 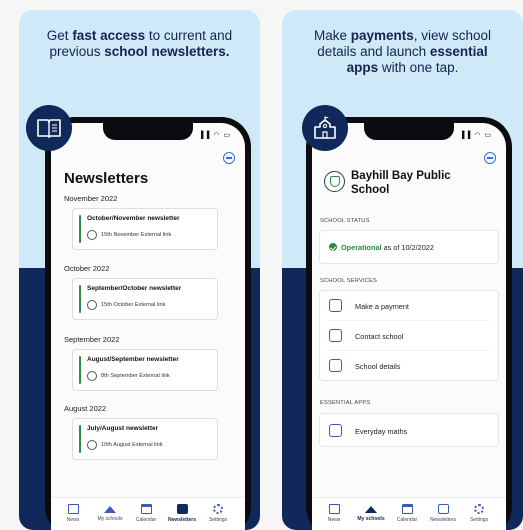 I want to click on service-label: Make a payment, so click(x=382, y=306).